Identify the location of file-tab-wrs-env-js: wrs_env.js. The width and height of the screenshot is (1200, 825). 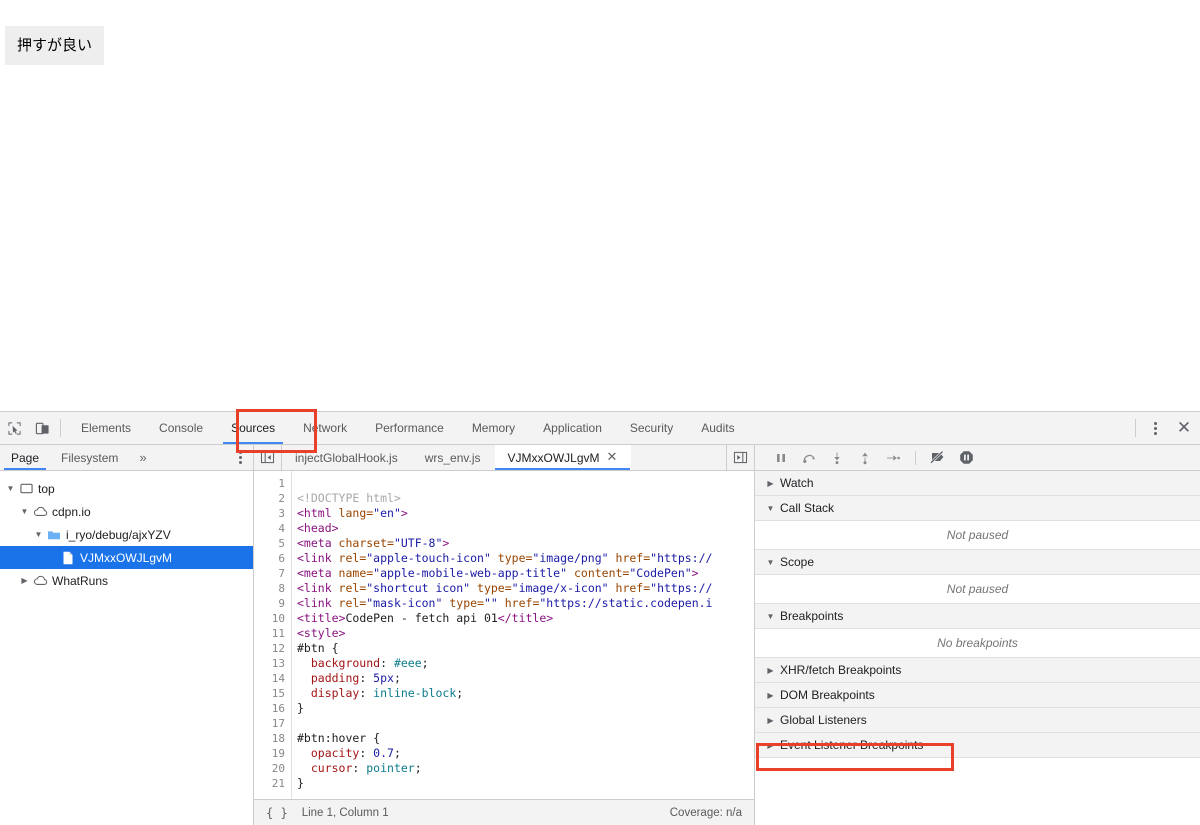
(453, 457).